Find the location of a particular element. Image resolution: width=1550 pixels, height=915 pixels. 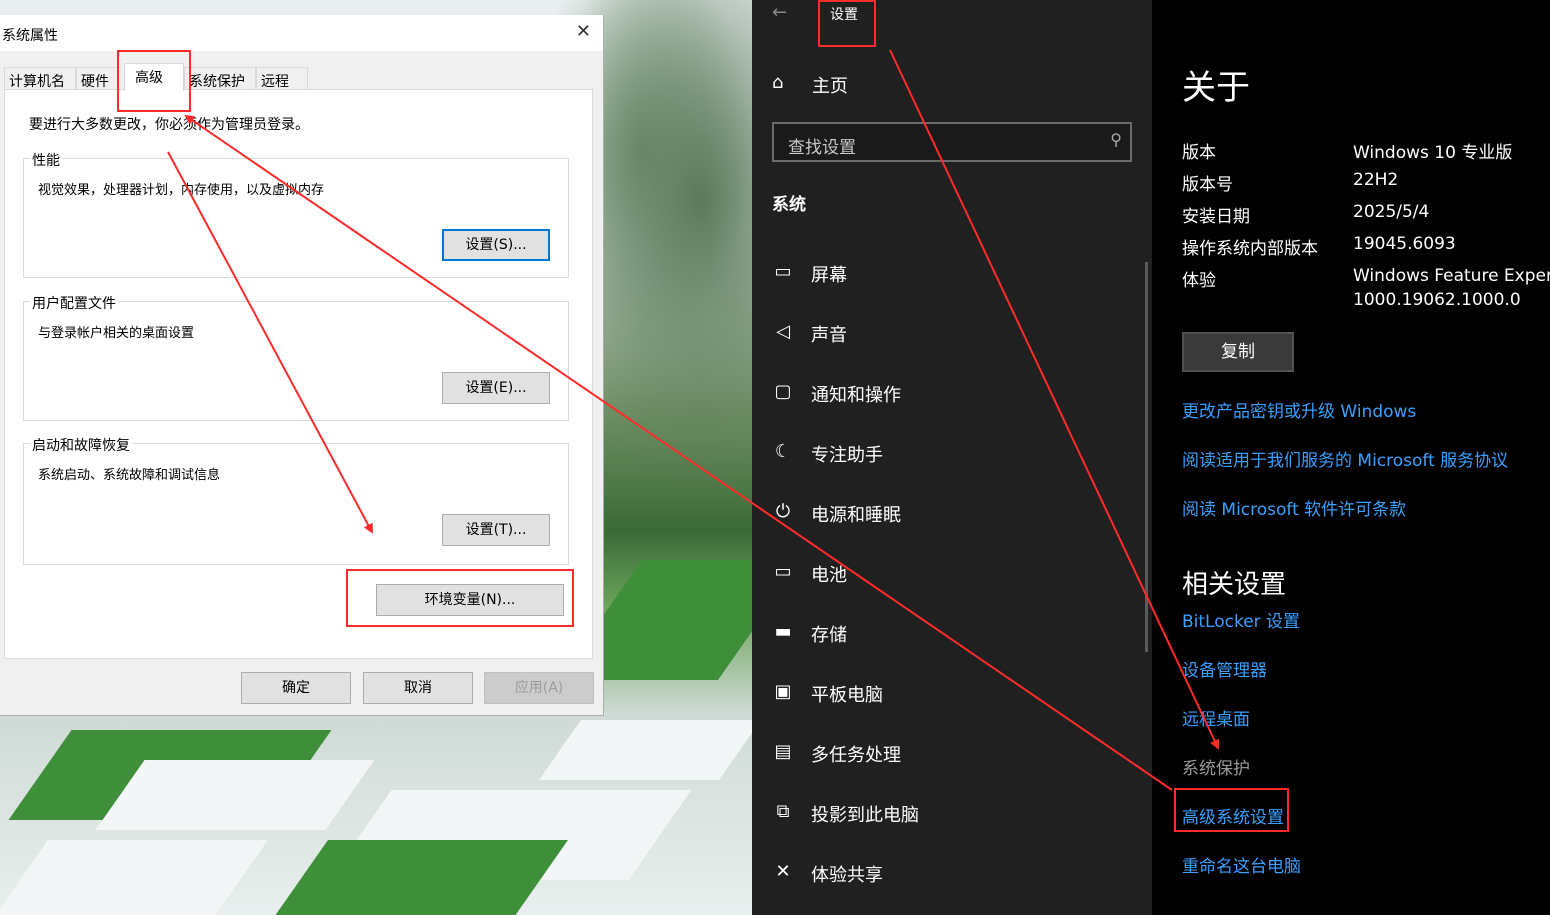

nav-item-label: 声音 is located at coordinates (829, 335).